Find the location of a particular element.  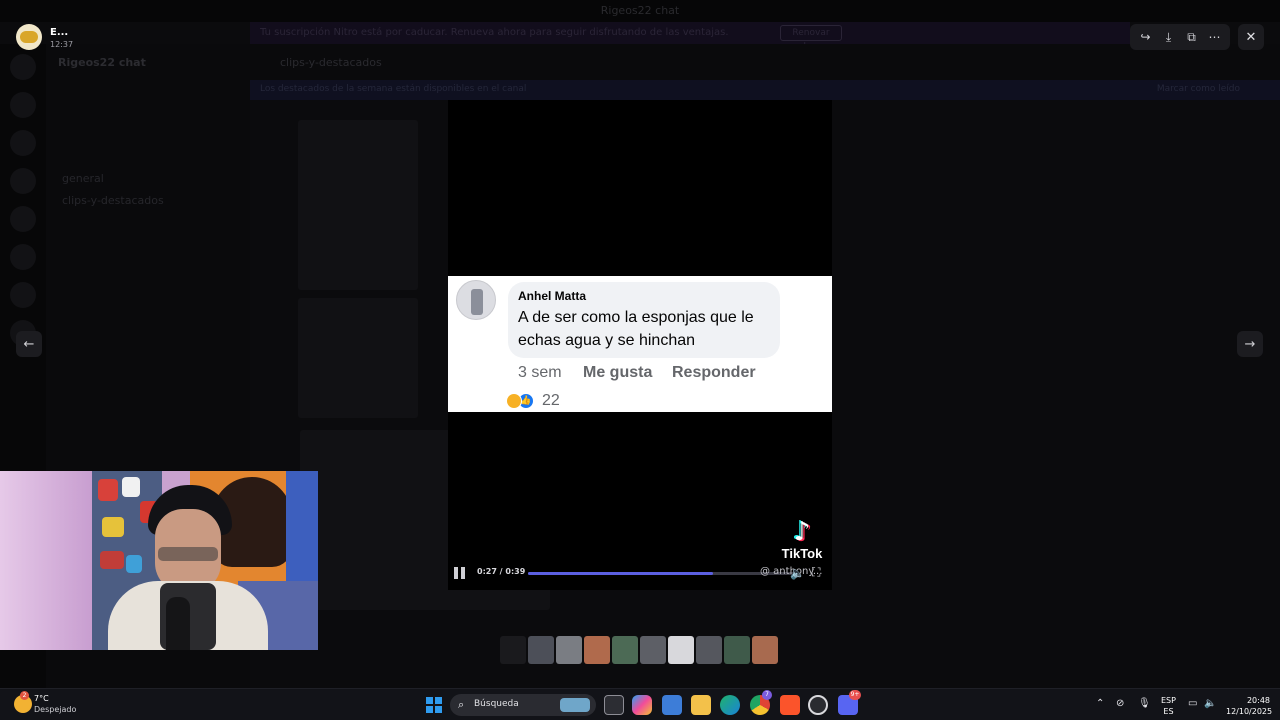

search-label: Búsqueda is located at coordinates (496, 704).